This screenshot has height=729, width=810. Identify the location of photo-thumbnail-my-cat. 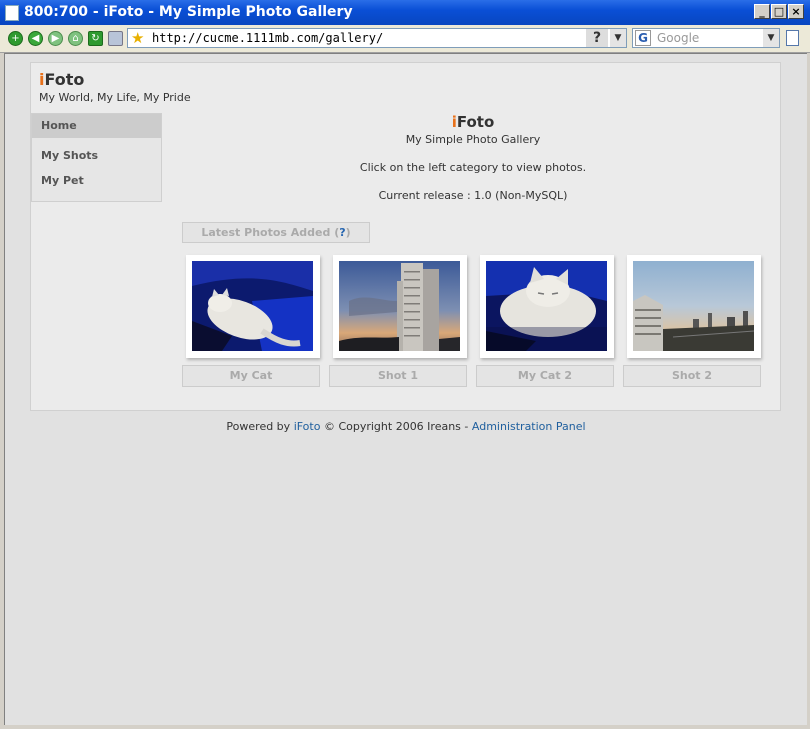
(253, 306).